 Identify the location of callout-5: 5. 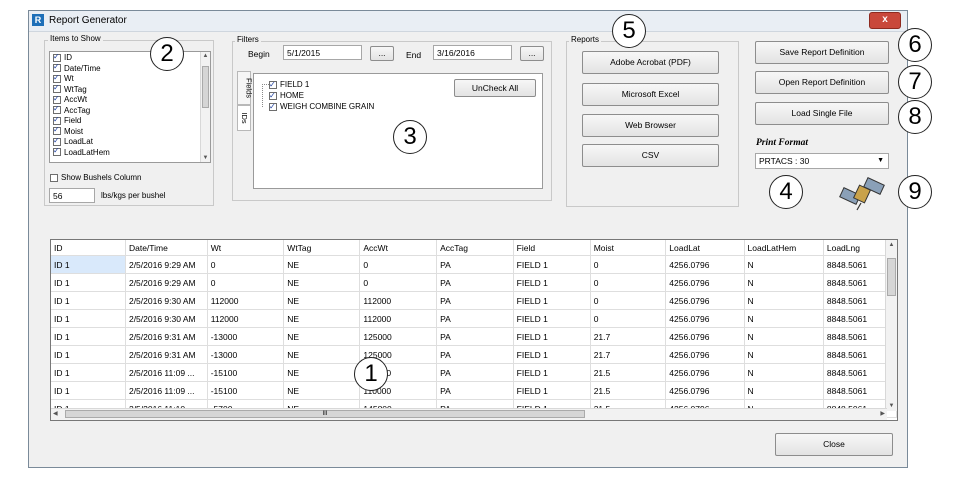
(629, 31).